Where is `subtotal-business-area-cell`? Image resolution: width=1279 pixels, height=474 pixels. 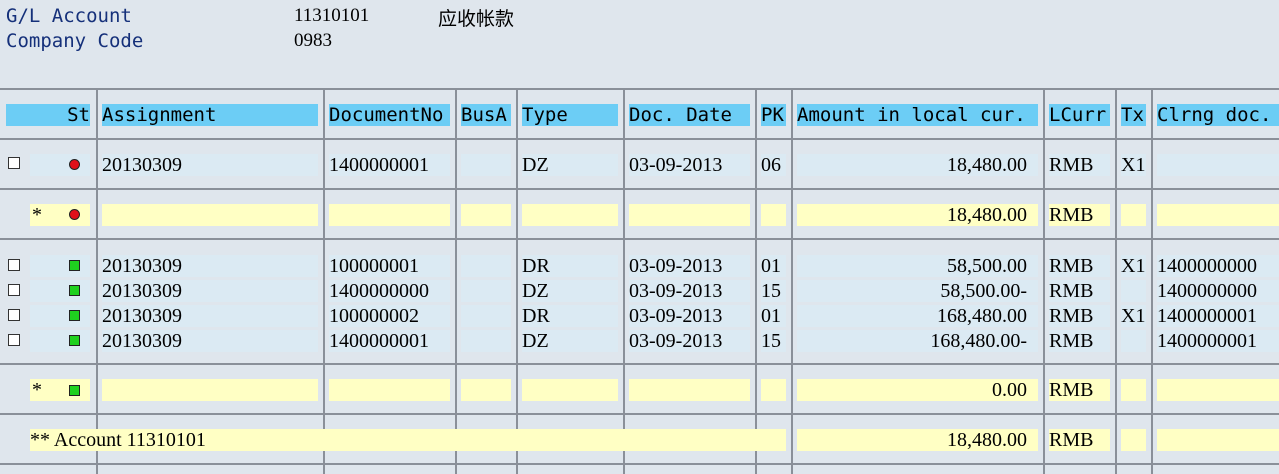 subtotal-business-area-cell is located at coordinates (486, 215).